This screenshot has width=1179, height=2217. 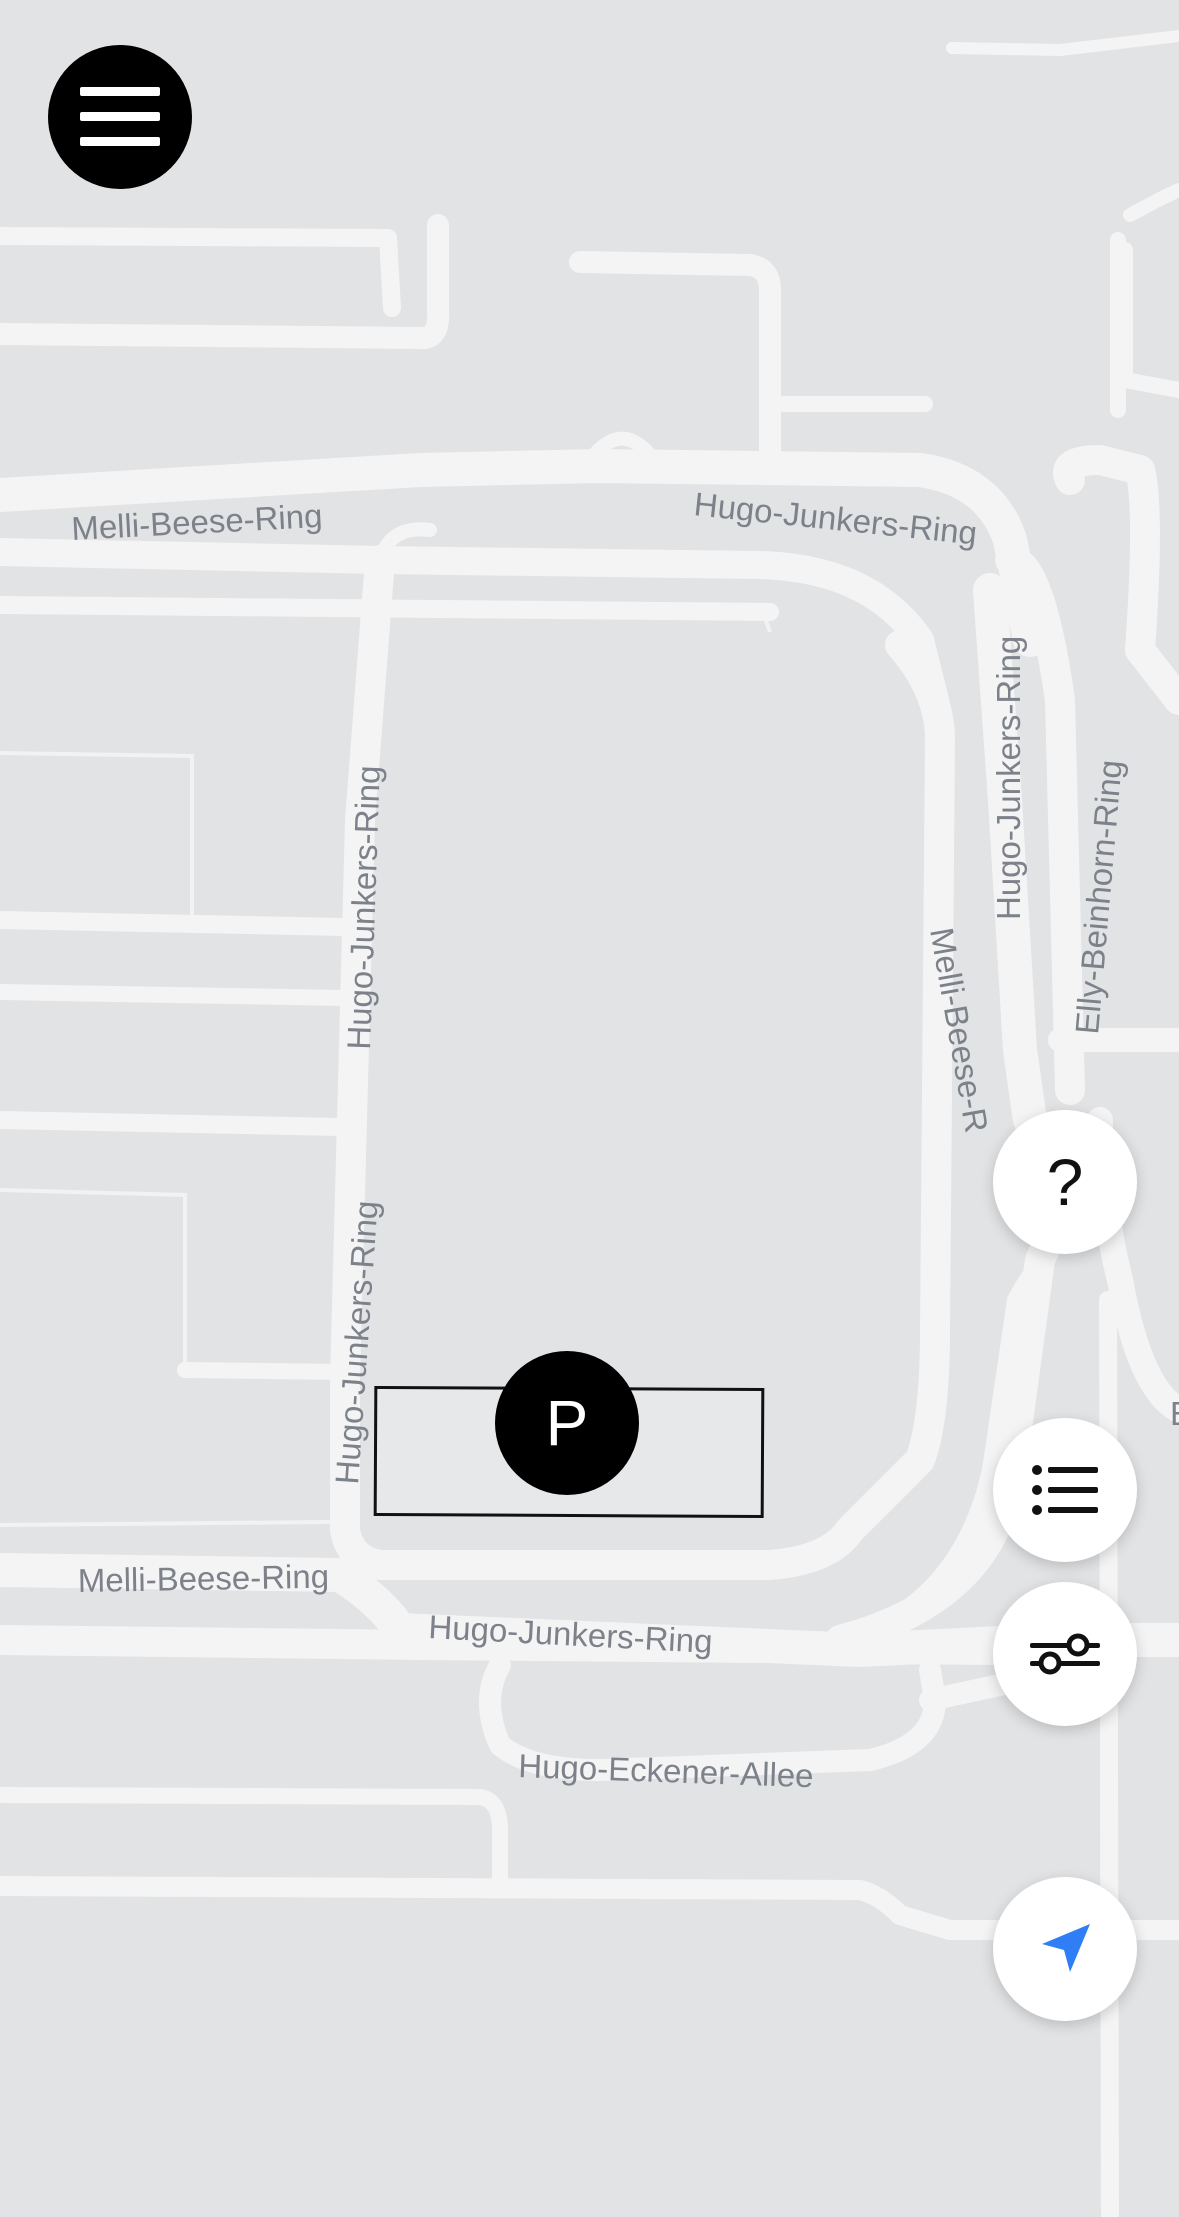 I want to click on navigation-arrow-icon, so click(x=1066, y=1948).